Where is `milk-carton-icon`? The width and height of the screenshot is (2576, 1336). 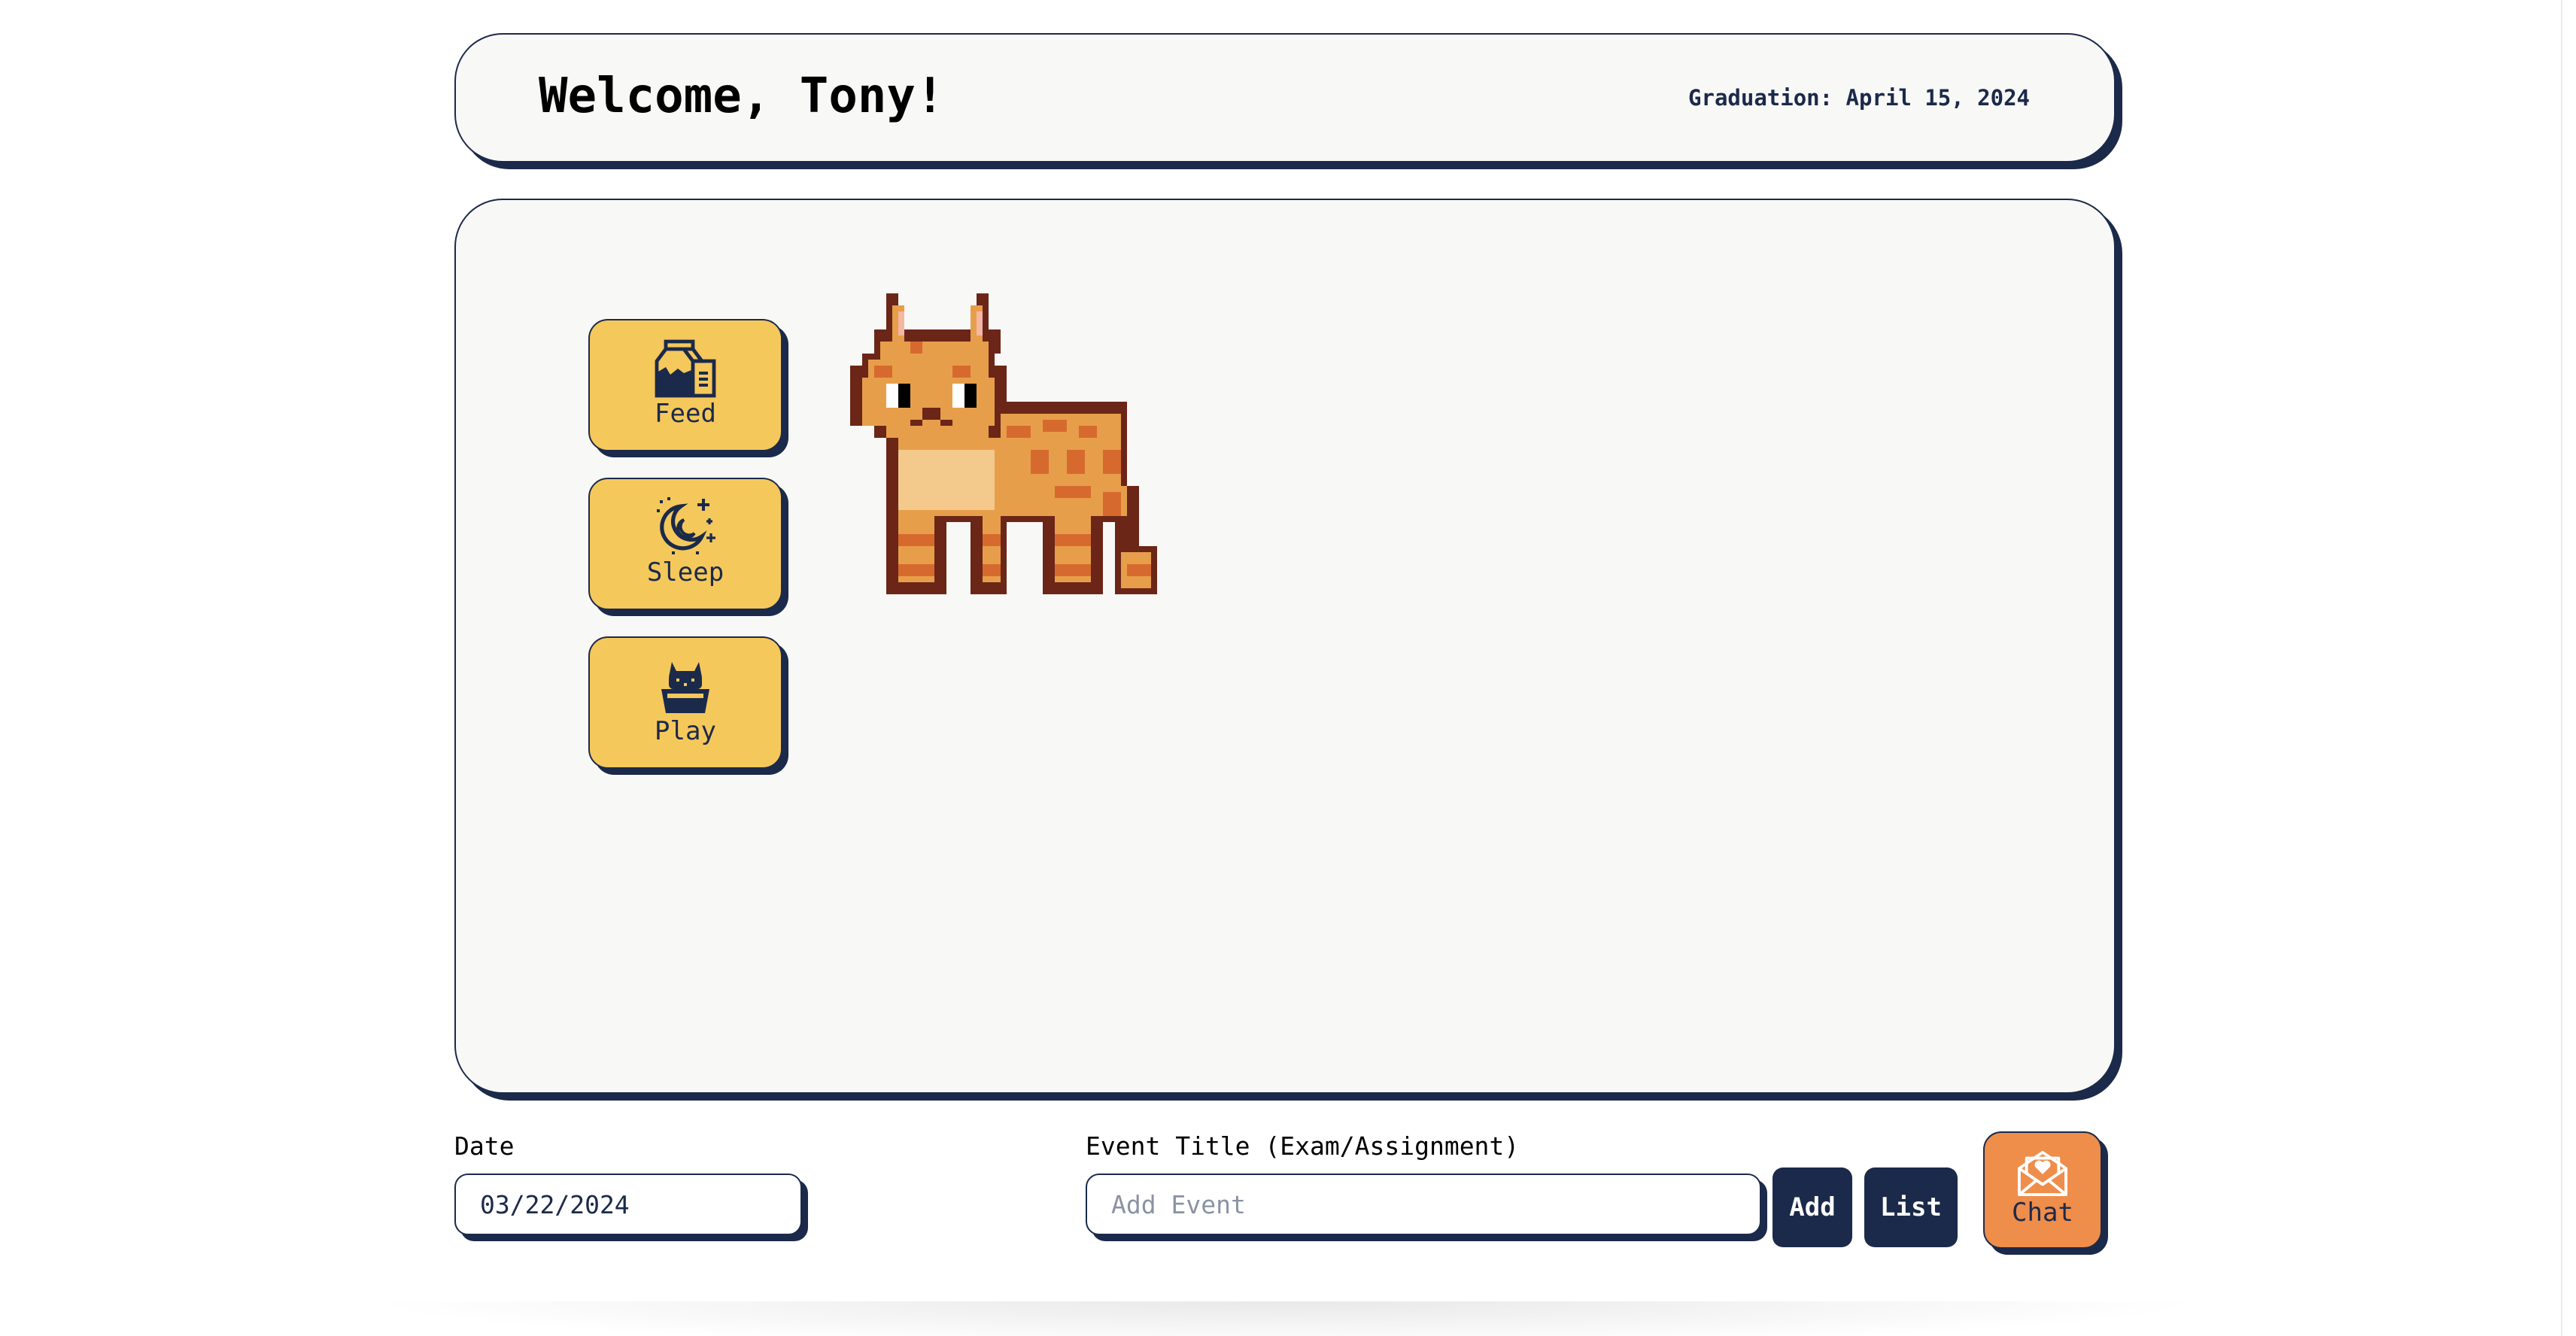 milk-carton-icon is located at coordinates (686, 368).